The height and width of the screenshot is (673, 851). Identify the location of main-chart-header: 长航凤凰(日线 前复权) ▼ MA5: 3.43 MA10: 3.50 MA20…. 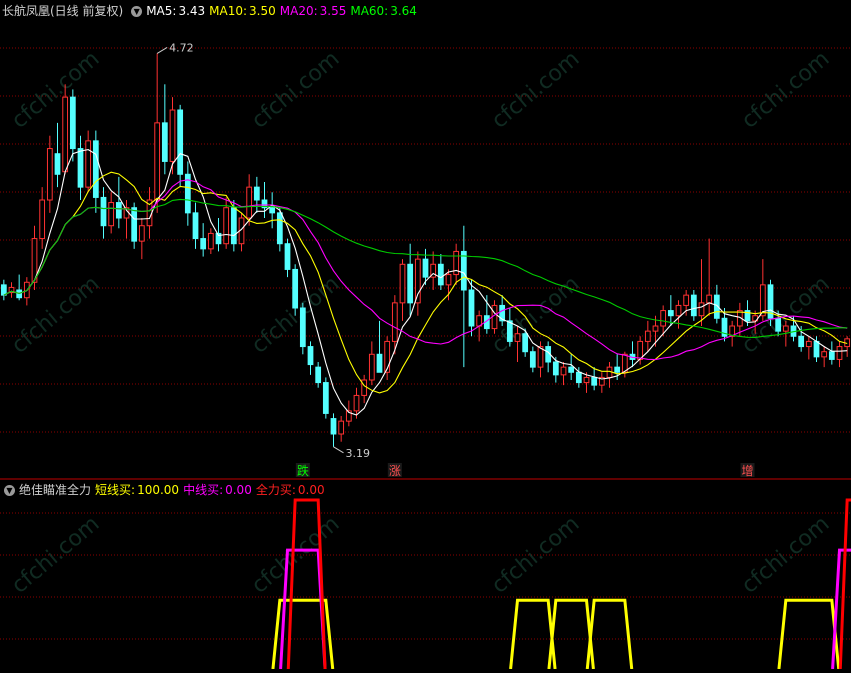
(210, 11).